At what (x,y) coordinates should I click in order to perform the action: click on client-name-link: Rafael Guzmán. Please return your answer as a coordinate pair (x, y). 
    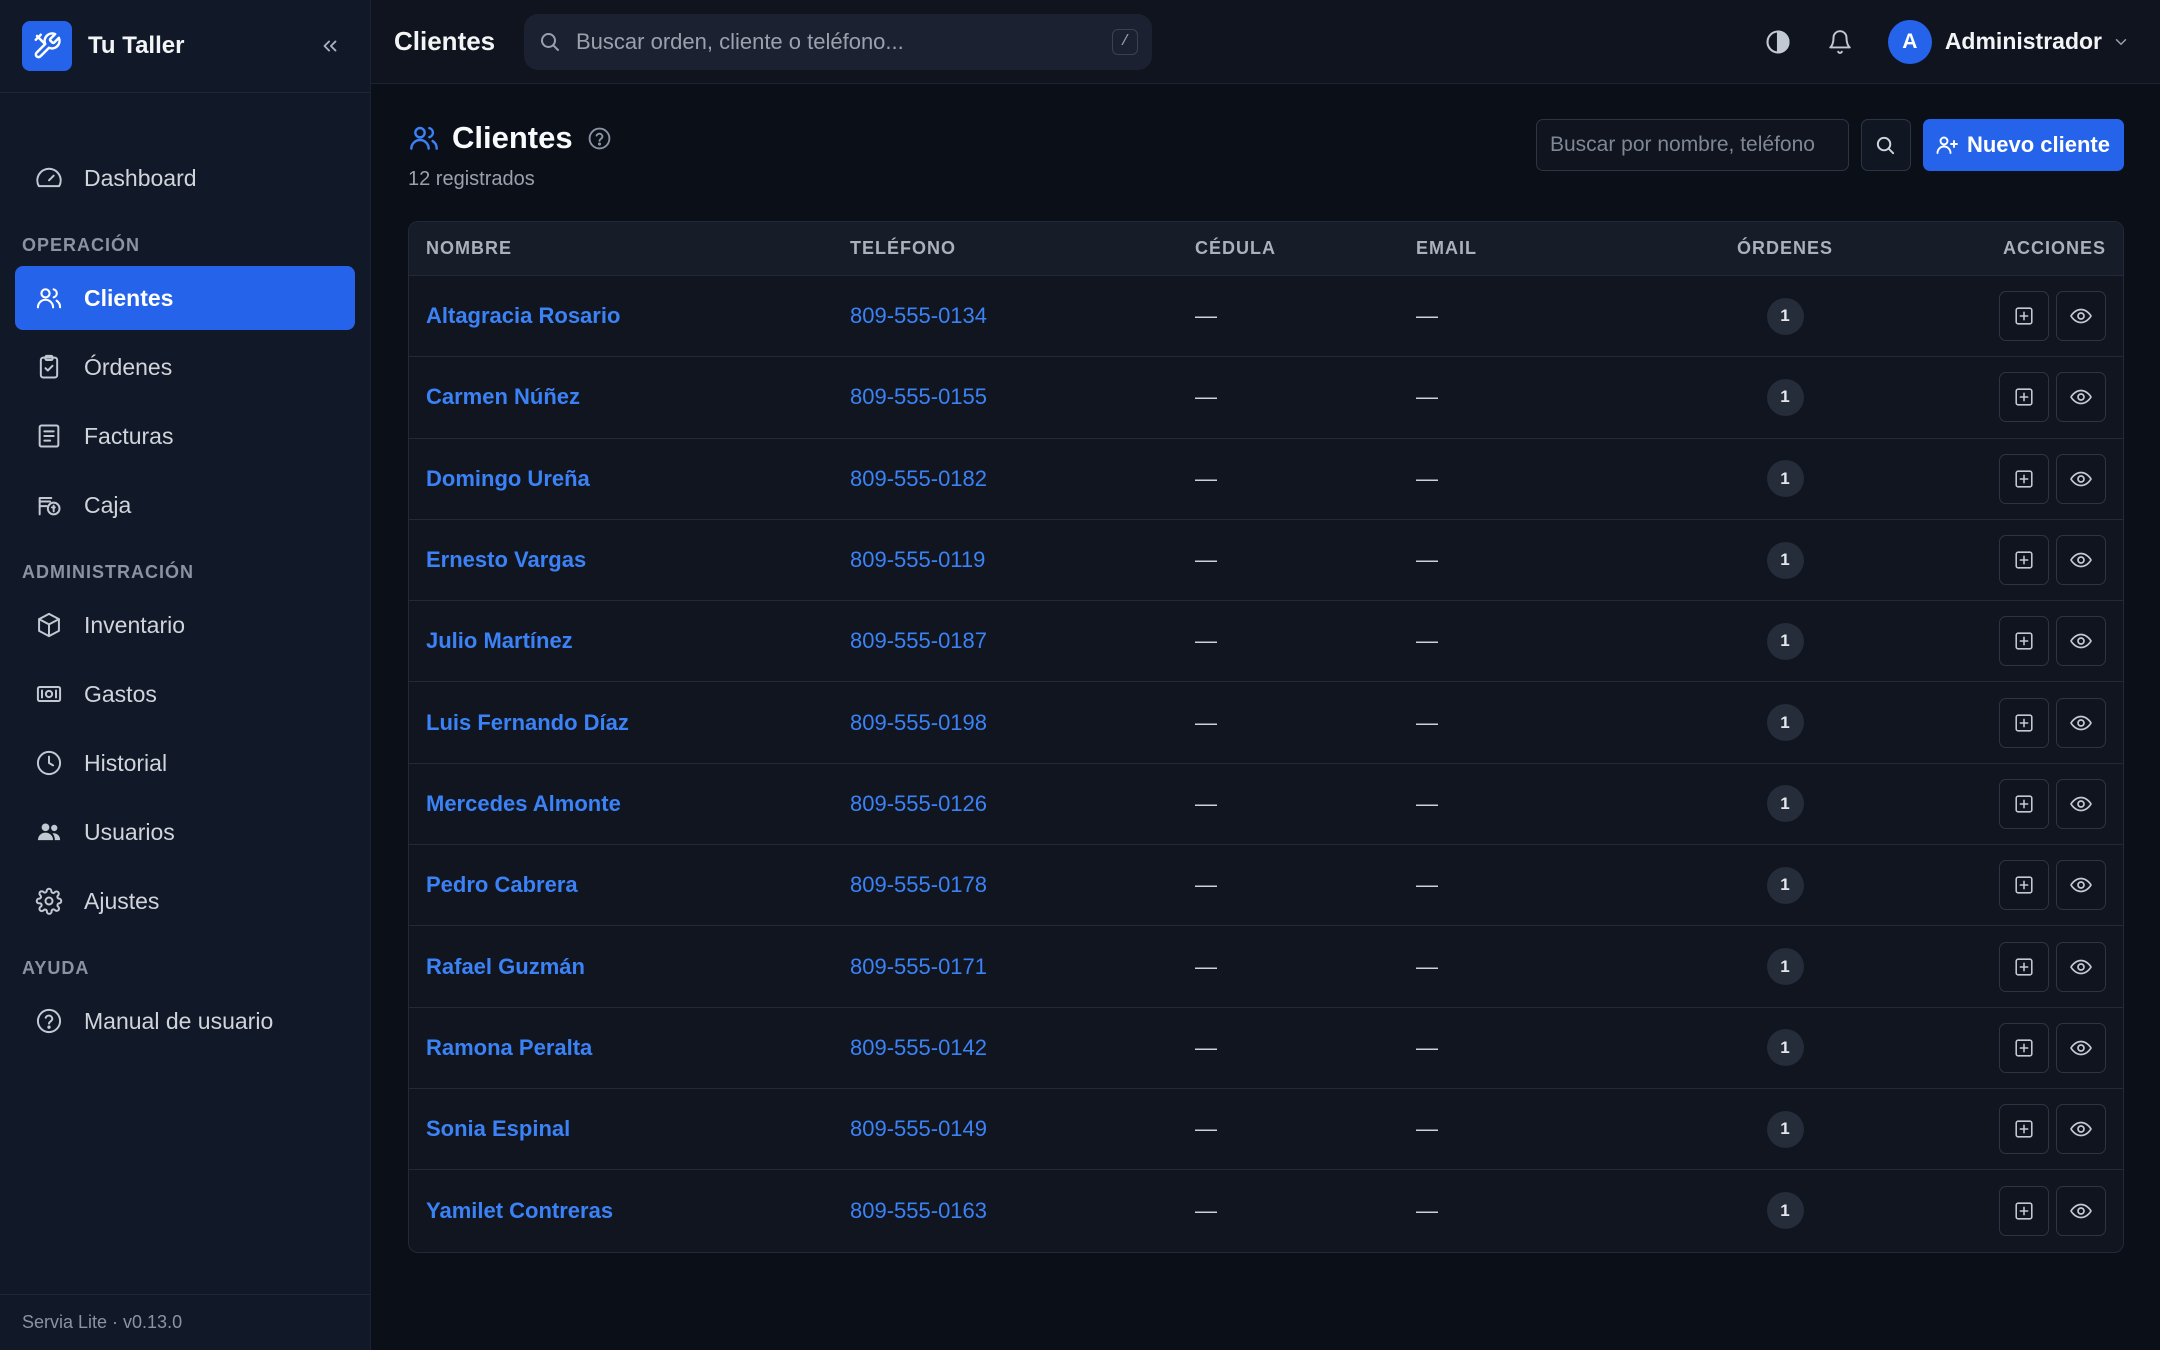
    Looking at the image, I should click on (505, 966).